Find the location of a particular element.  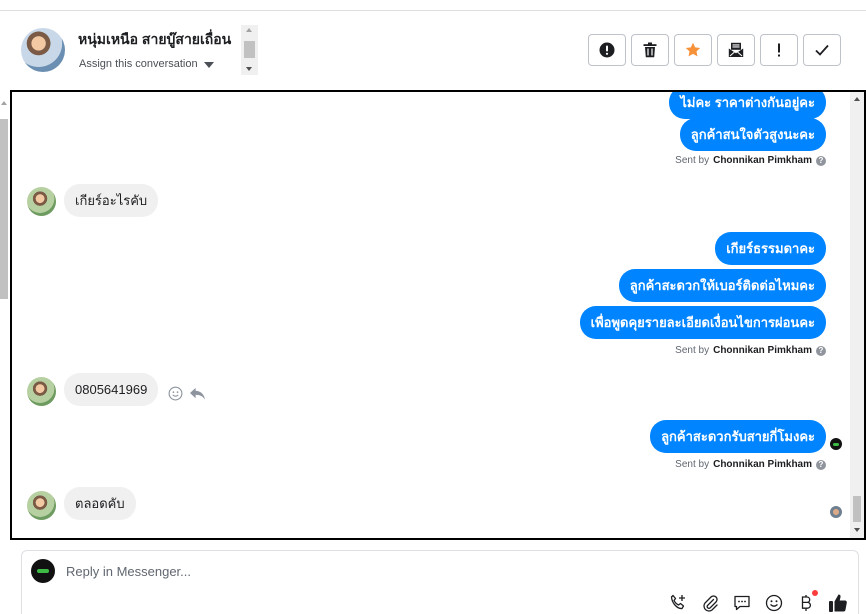

saved-reply-icon is located at coordinates (742, 603).